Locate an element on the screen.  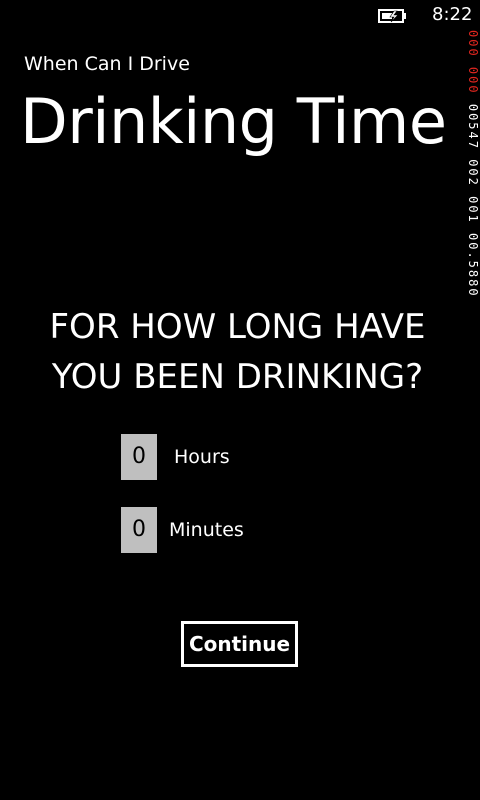
status-time: 8:22 is located at coordinates (452, 14).